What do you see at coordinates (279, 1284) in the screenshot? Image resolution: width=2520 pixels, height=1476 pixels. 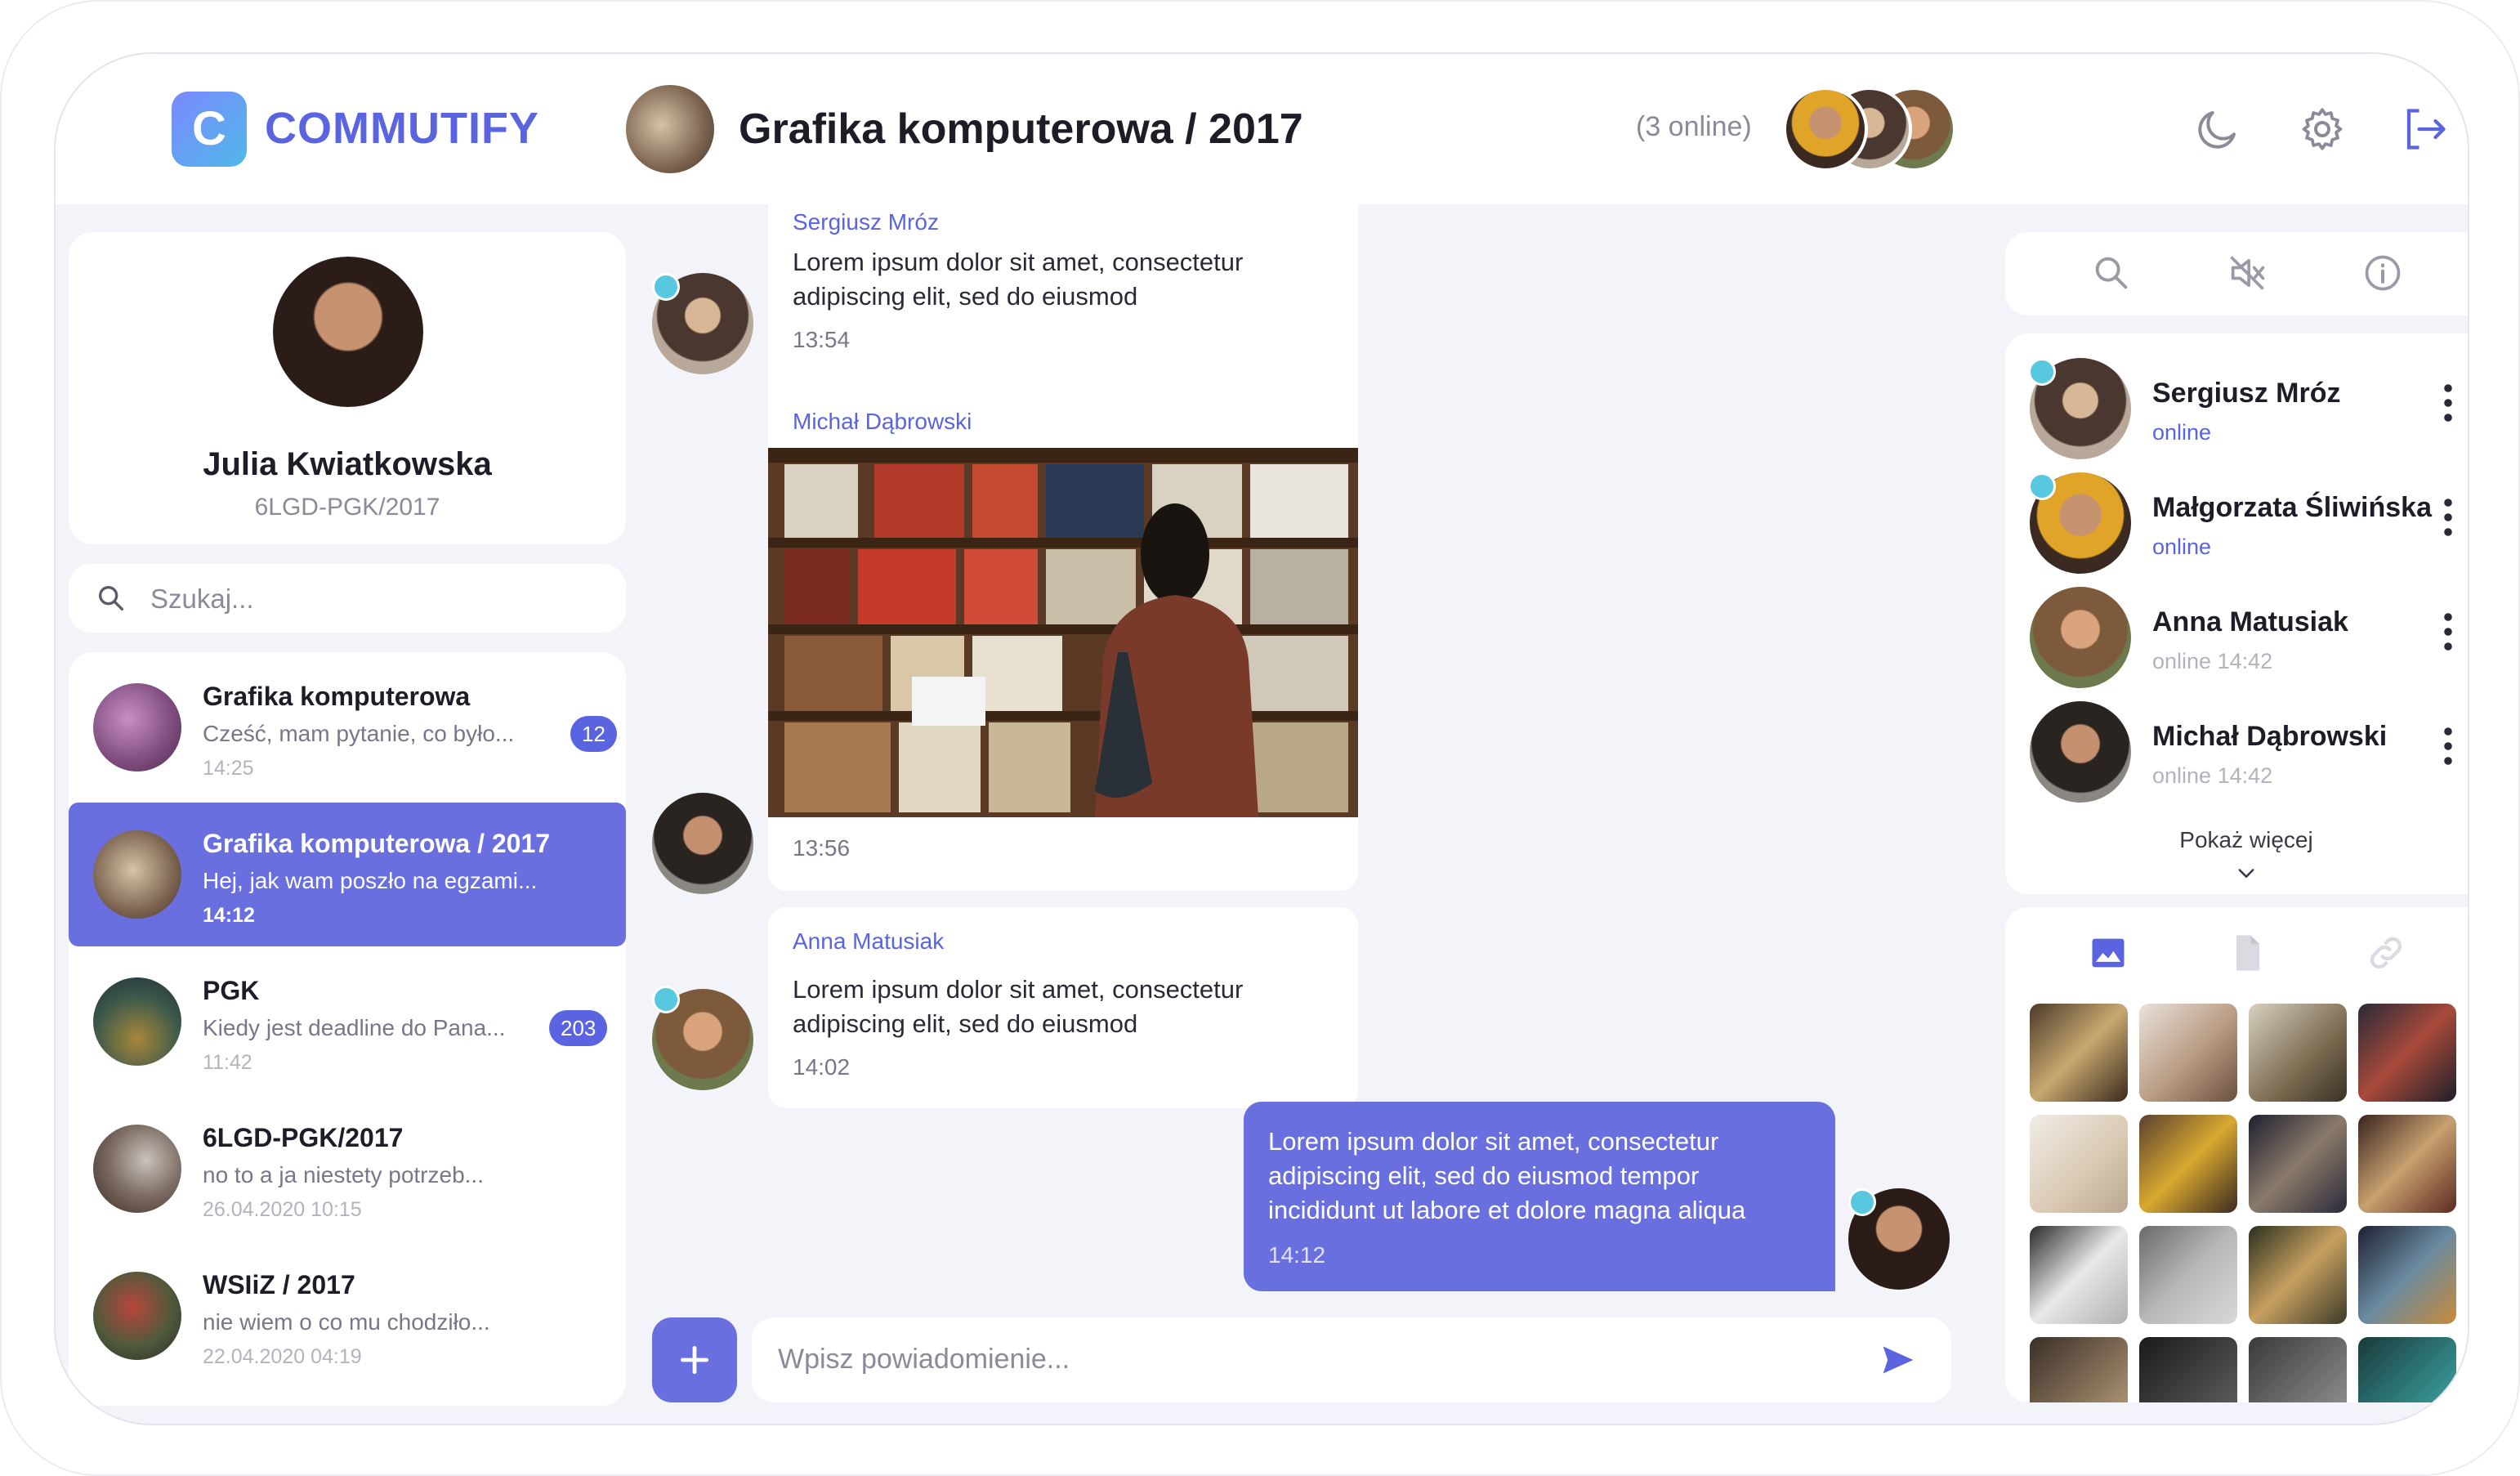 I see `conversation-name: WSIiZ / 2017` at bounding box center [279, 1284].